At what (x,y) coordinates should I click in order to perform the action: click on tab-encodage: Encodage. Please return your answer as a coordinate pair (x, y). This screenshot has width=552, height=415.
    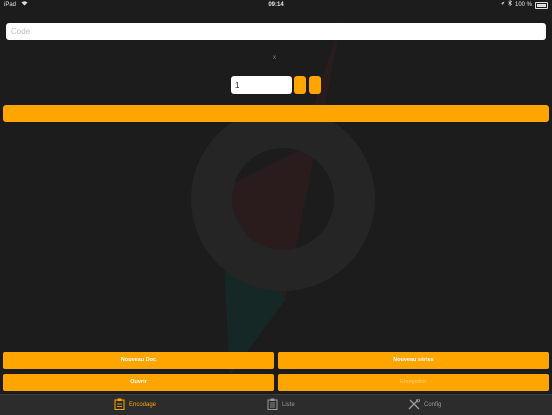
    Looking at the image, I should click on (135, 405).